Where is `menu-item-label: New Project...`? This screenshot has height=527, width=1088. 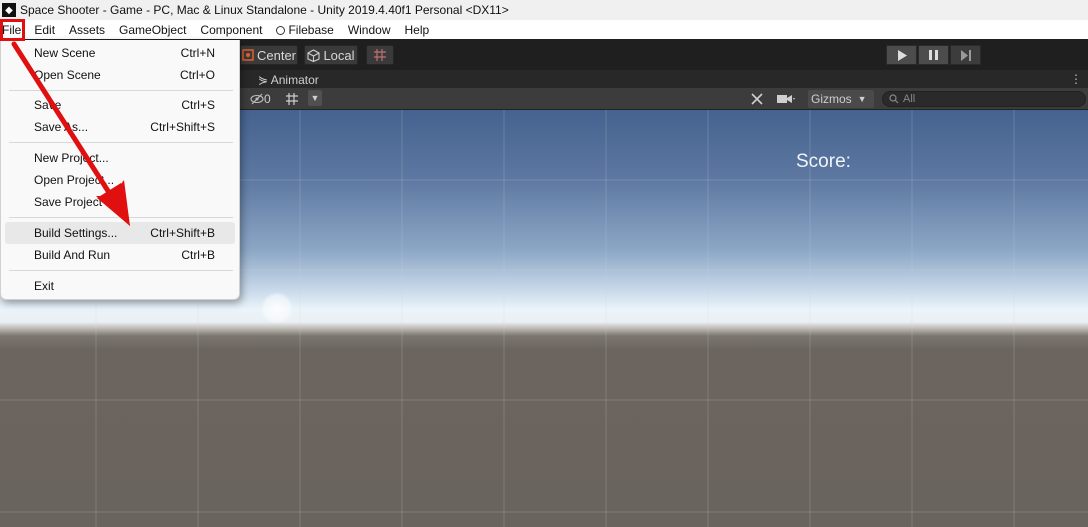 menu-item-label: New Project... is located at coordinates (71, 158).